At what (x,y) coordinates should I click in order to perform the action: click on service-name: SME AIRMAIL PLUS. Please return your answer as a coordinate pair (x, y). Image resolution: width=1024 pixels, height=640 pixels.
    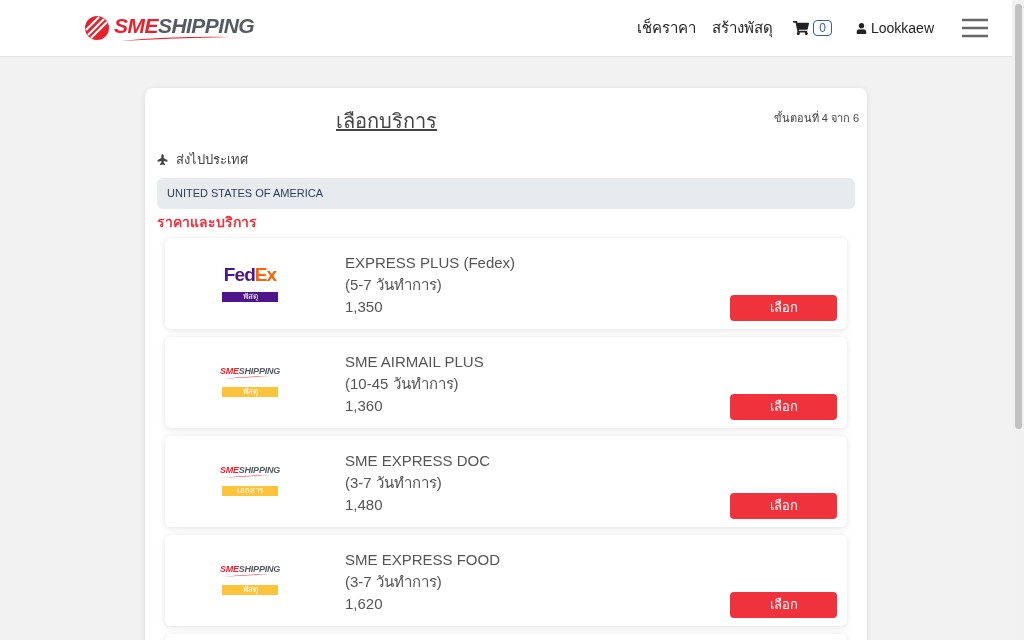
    Looking at the image, I should click on (415, 362).